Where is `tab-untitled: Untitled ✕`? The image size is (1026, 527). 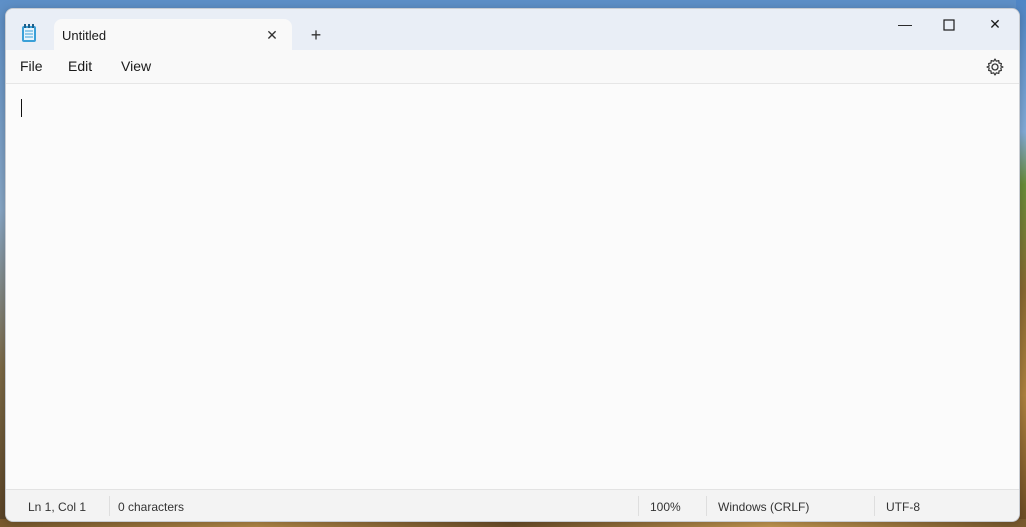
tab-untitled: Untitled ✕ is located at coordinates (173, 35).